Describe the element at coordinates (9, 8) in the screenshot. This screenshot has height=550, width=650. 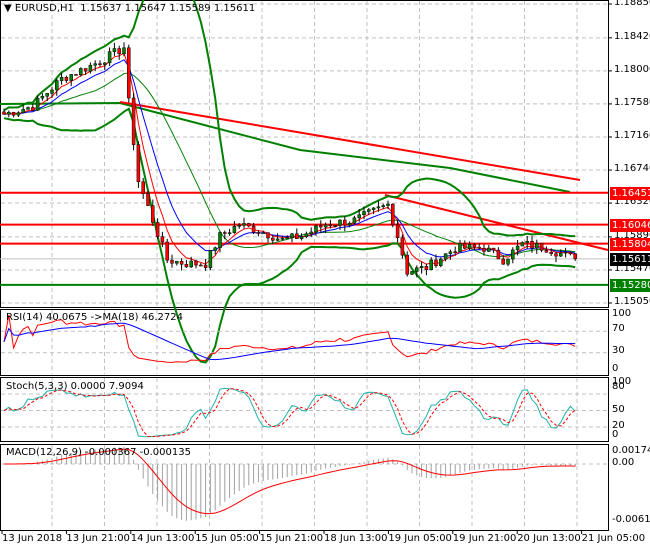
I see `dropdown-icon: ▼` at that location.